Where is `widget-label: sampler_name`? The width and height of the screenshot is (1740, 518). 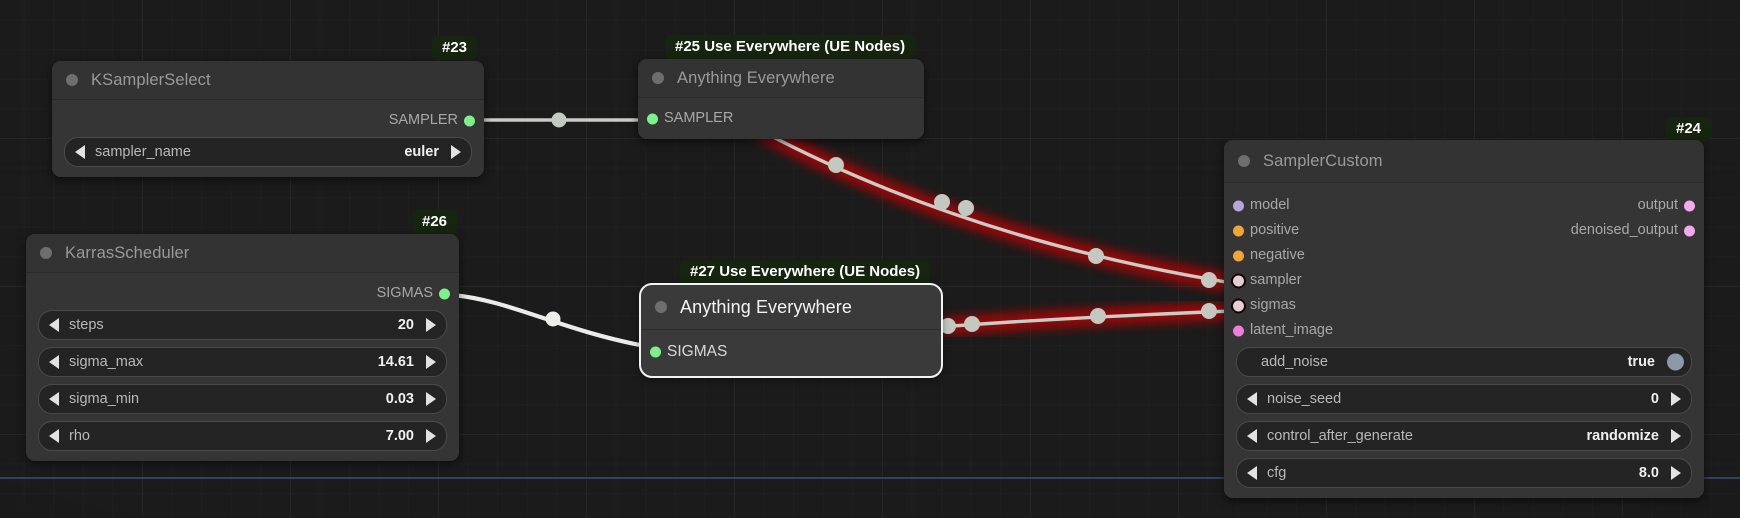
widget-label: sampler_name is located at coordinates (143, 152).